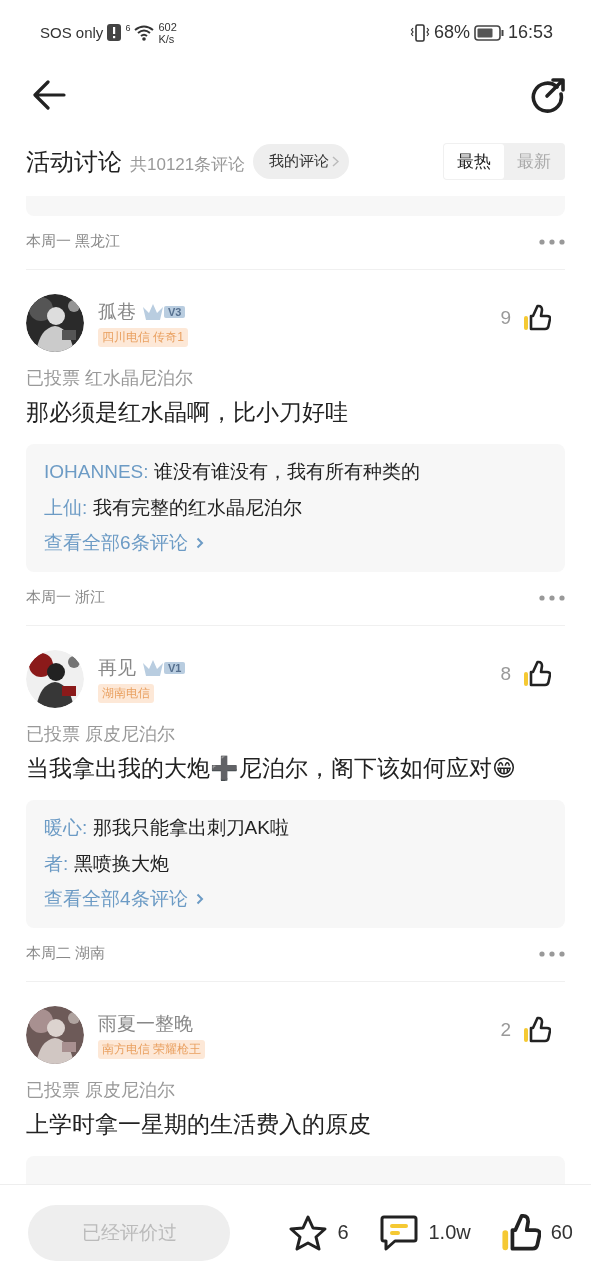 The width and height of the screenshot is (591, 1280). I want to click on network-type: 6, so click(128, 27).